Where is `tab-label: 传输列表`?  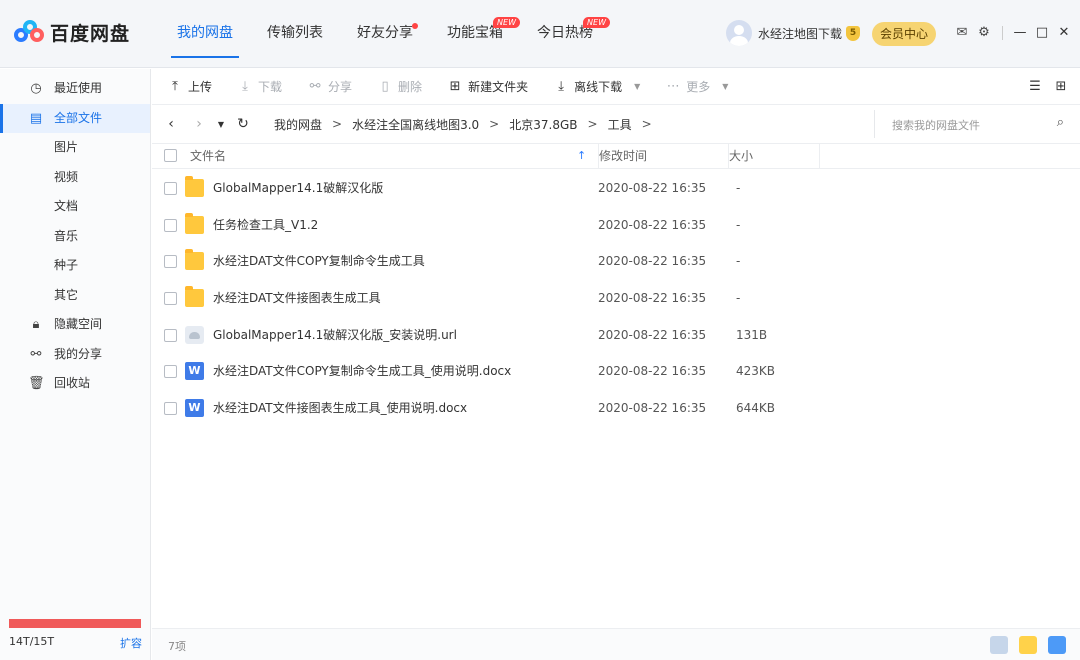
tab-label: 传输列表 is located at coordinates (295, 33).